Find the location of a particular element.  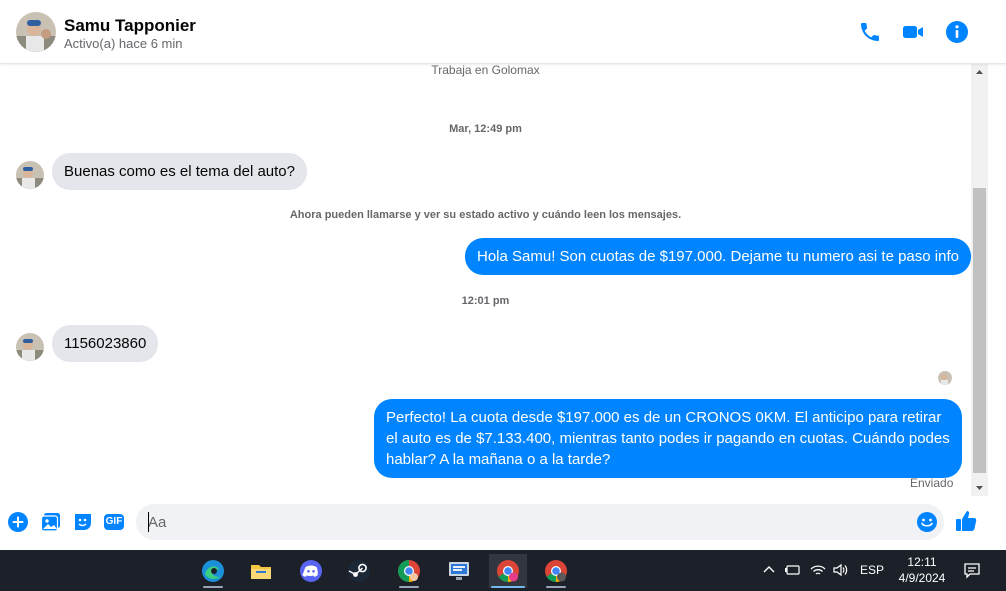

emoji-icon is located at coordinates (927, 522).